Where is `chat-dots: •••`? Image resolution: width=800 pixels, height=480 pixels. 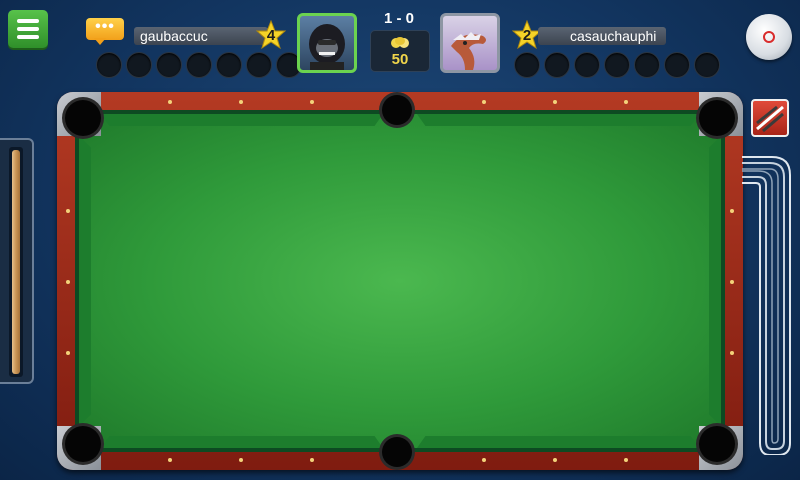 chat-dots: ••• is located at coordinates (105, 26).